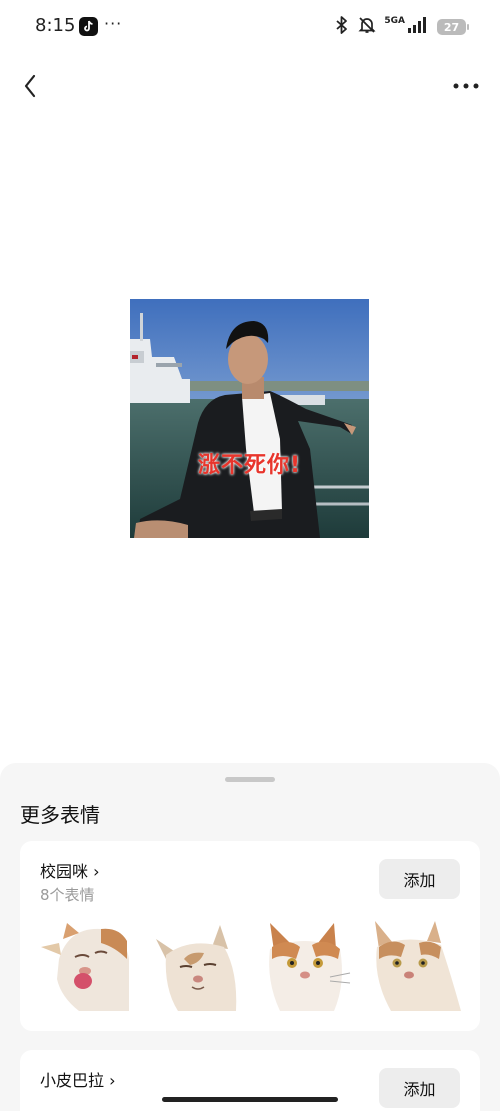  Describe the element at coordinates (32, 84) in the screenshot. I see `back-icon` at that location.